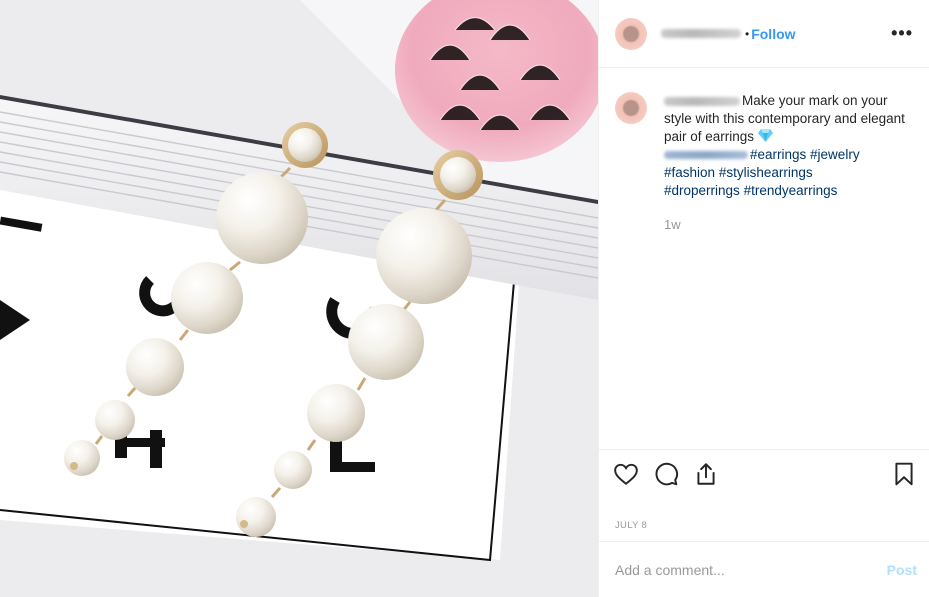  I want to click on caption-username-redacted, so click(702, 101).